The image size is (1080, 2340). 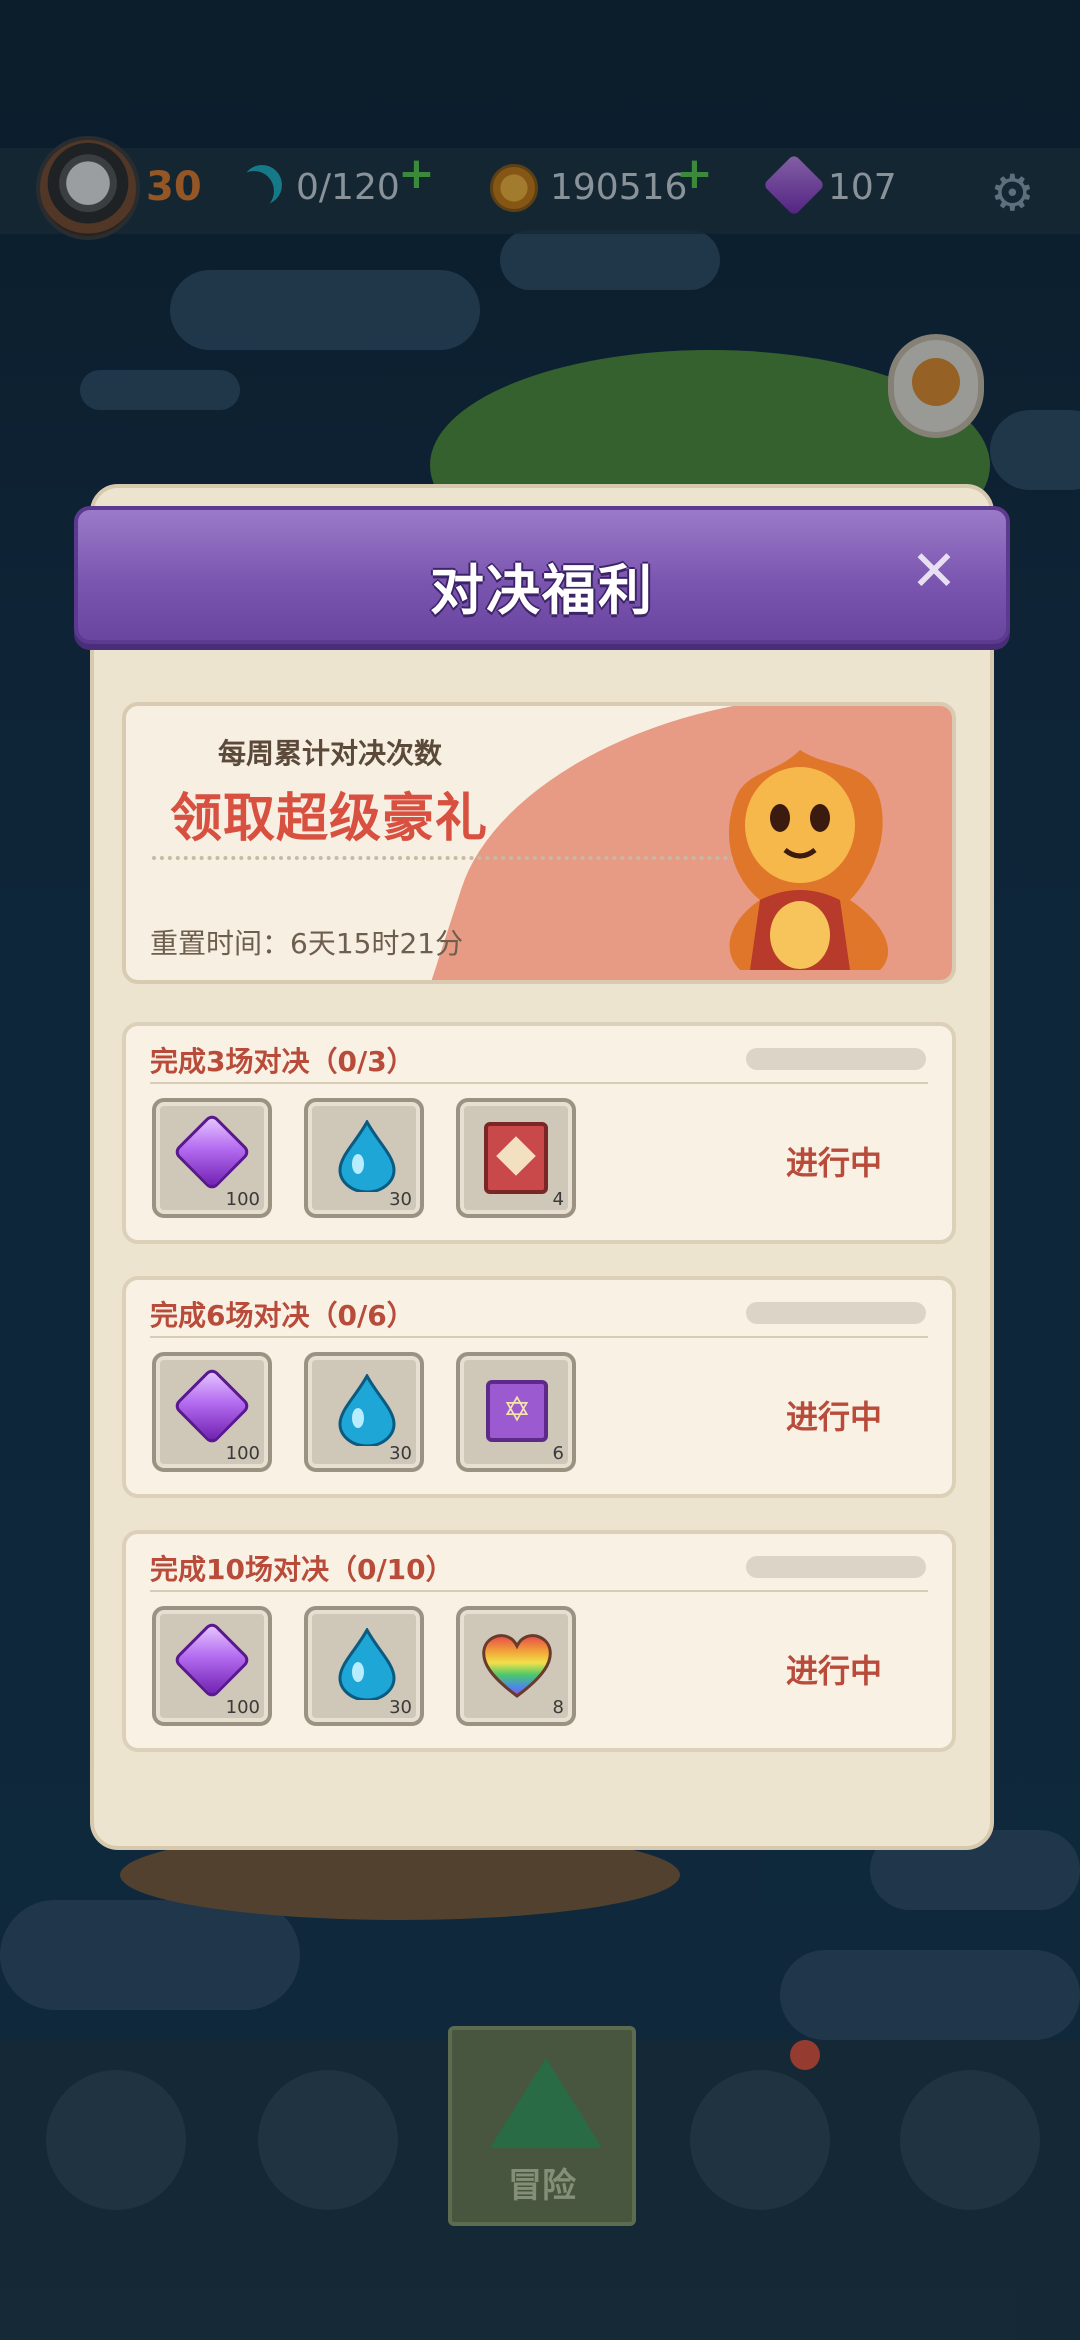 I want to click on banner-subtitle: 每周累计对决次数, so click(x=330, y=753).